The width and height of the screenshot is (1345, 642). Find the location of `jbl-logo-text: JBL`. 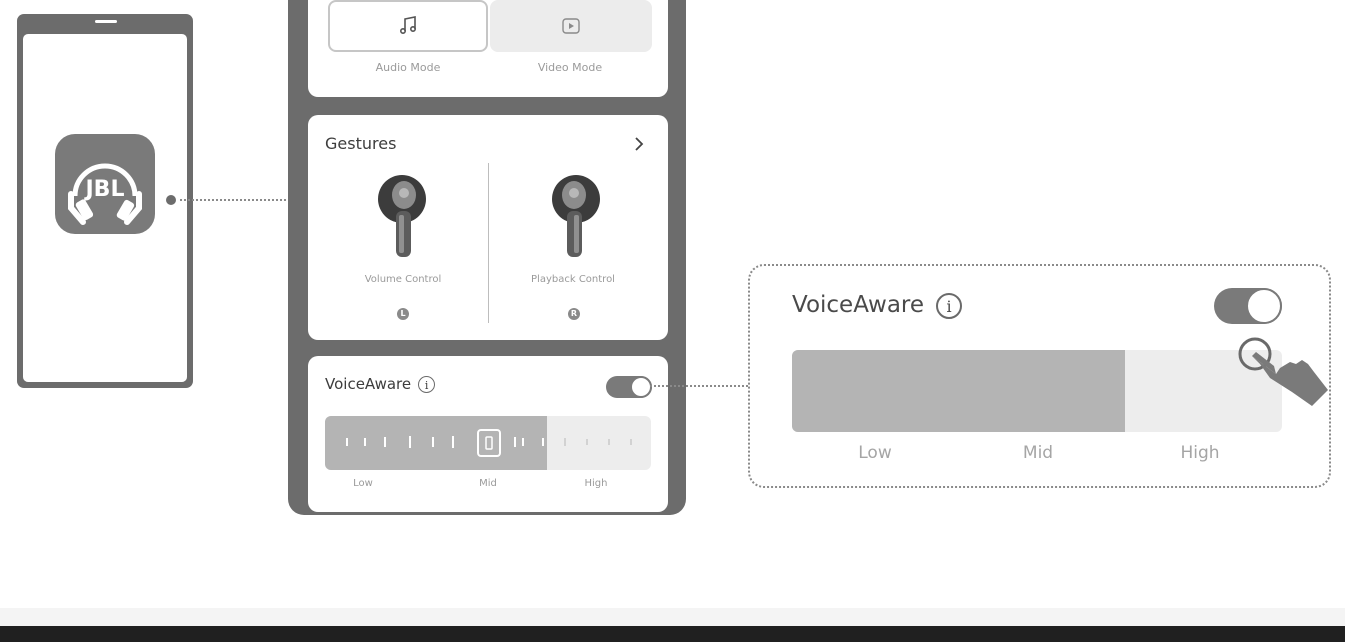

jbl-logo-text: JBL is located at coordinates (104, 189).